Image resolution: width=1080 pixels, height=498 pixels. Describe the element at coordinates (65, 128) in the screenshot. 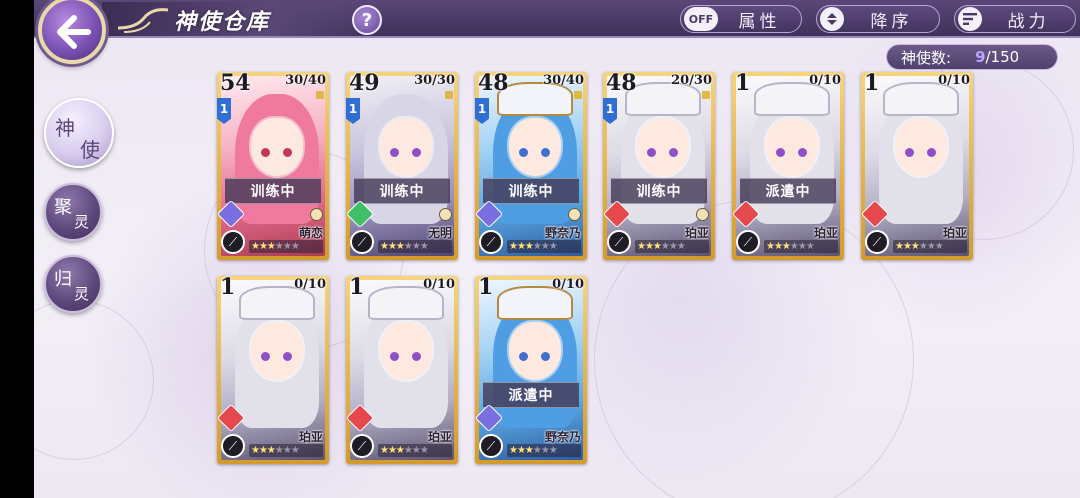

I see `side-tab-label-top: 神` at that location.